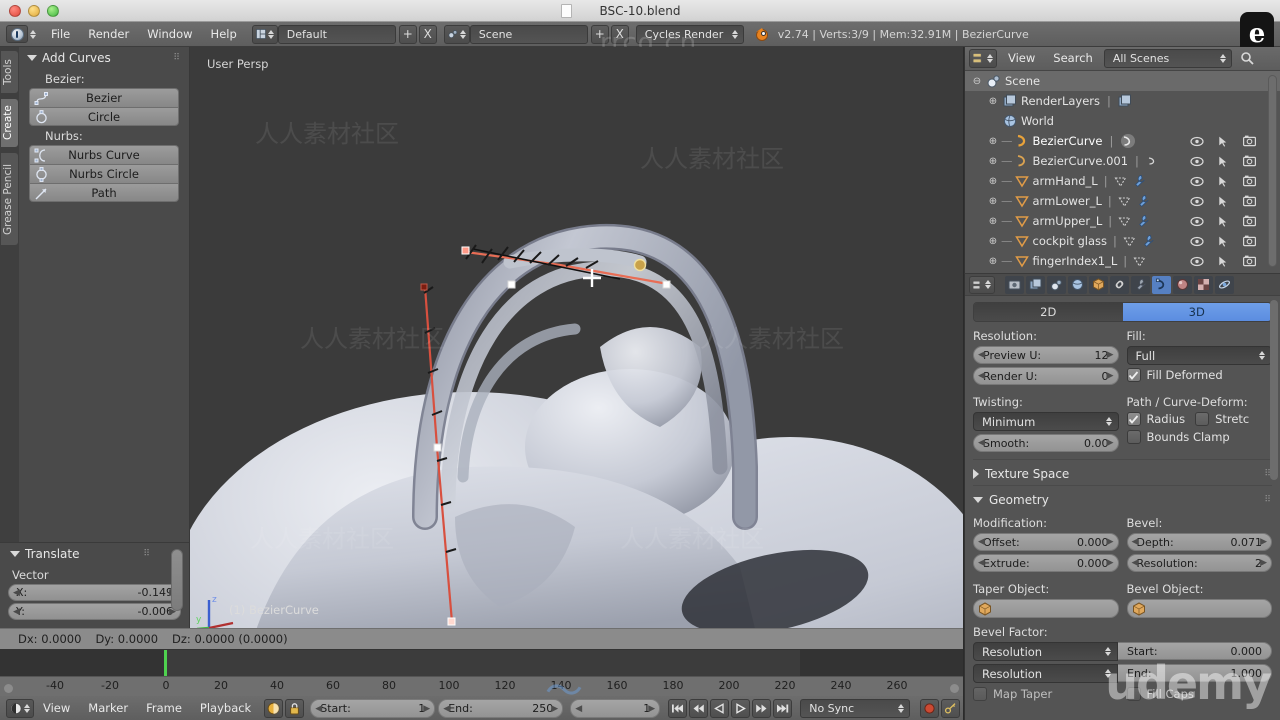  I want to click on scene-field: Scene, so click(528, 34).